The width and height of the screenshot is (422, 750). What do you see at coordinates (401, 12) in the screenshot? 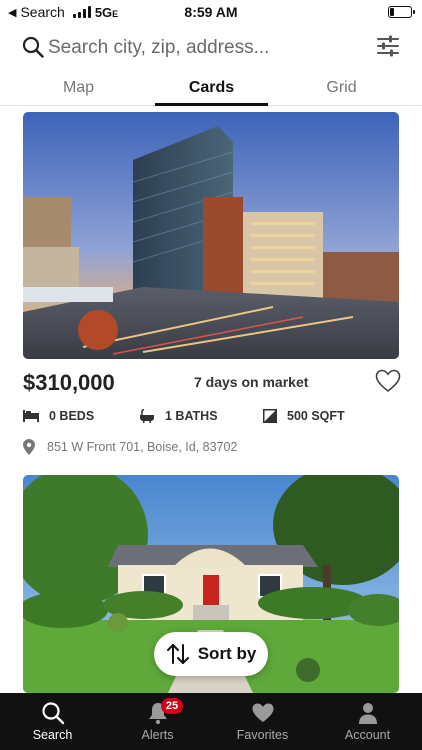
I see `battery-icon` at bounding box center [401, 12].